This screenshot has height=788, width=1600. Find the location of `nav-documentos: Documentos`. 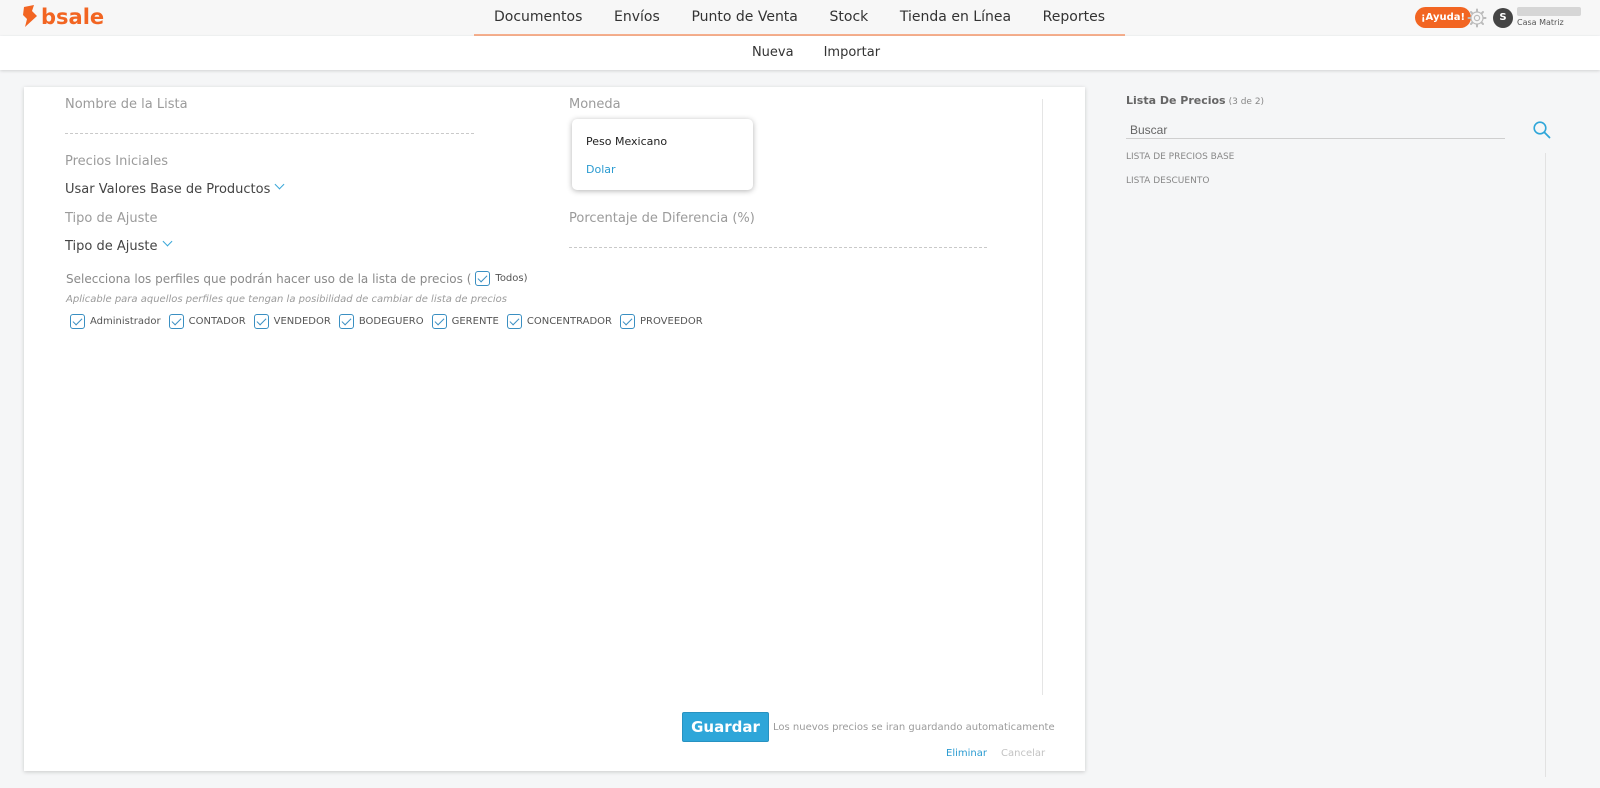

nav-documentos: Documentos is located at coordinates (538, 17).